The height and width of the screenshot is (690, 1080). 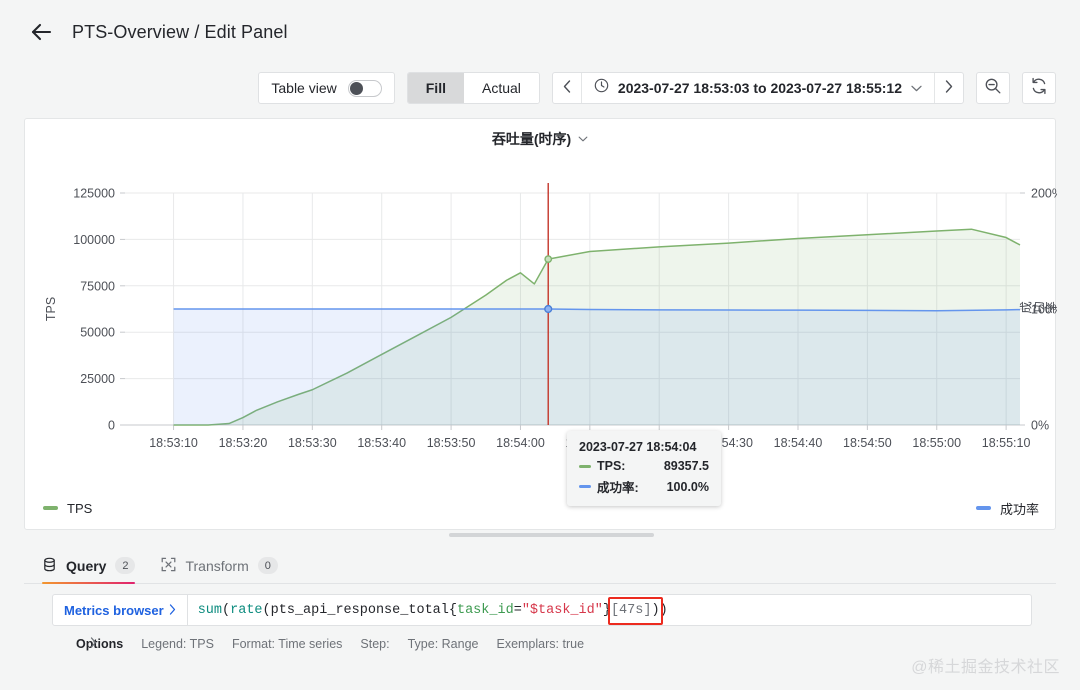 What do you see at coordinates (452, 610) in the screenshot?
I see `expr-token: {` at bounding box center [452, 610].